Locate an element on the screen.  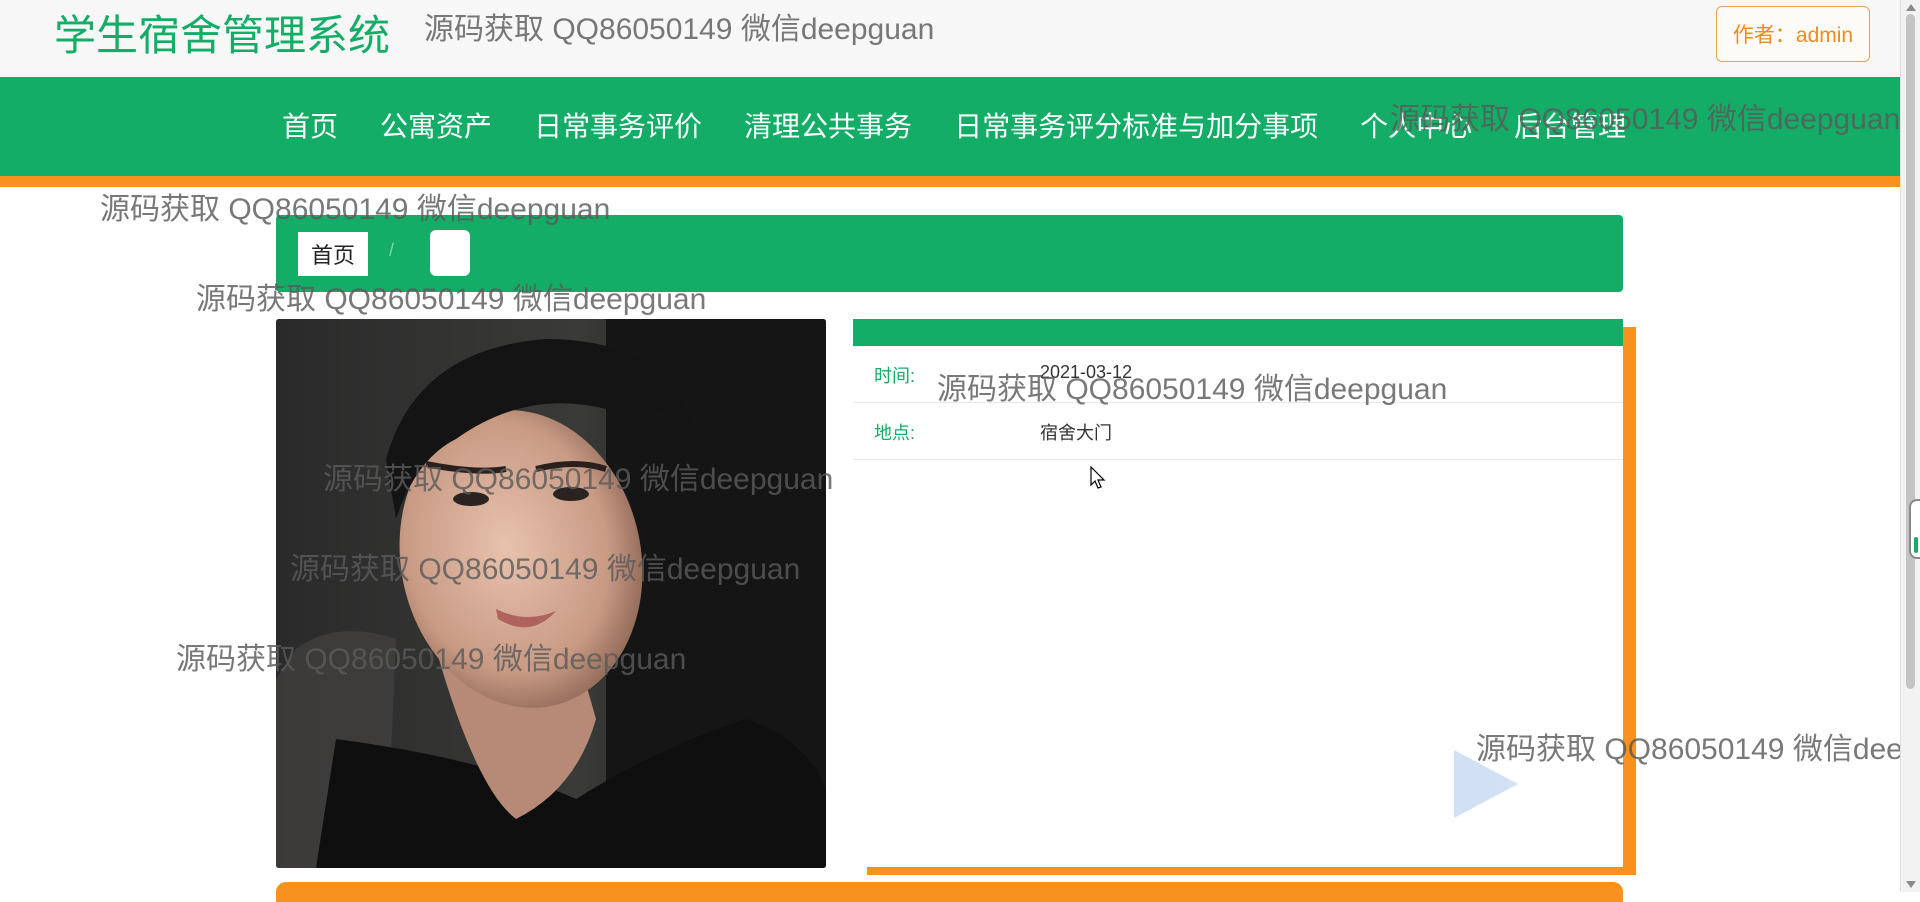
decorative-frame-right is located at coordinates (1629, 601).